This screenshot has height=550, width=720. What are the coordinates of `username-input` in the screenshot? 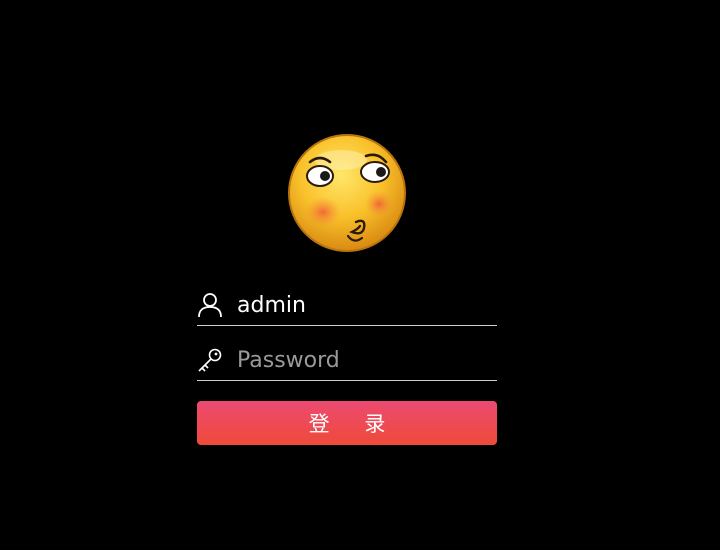 It's located at (362, 305).